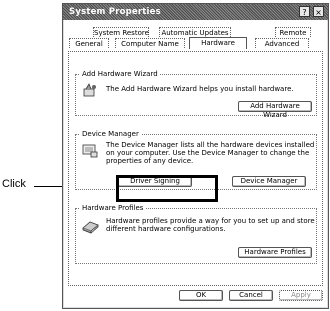 Image resolution: width=330 pixels, height=311 pixels. Describe the element at coordinates (275, 110) in the screenshot. I see `add-hardware-wizard-button: Add Hardware Wizard` at that location.